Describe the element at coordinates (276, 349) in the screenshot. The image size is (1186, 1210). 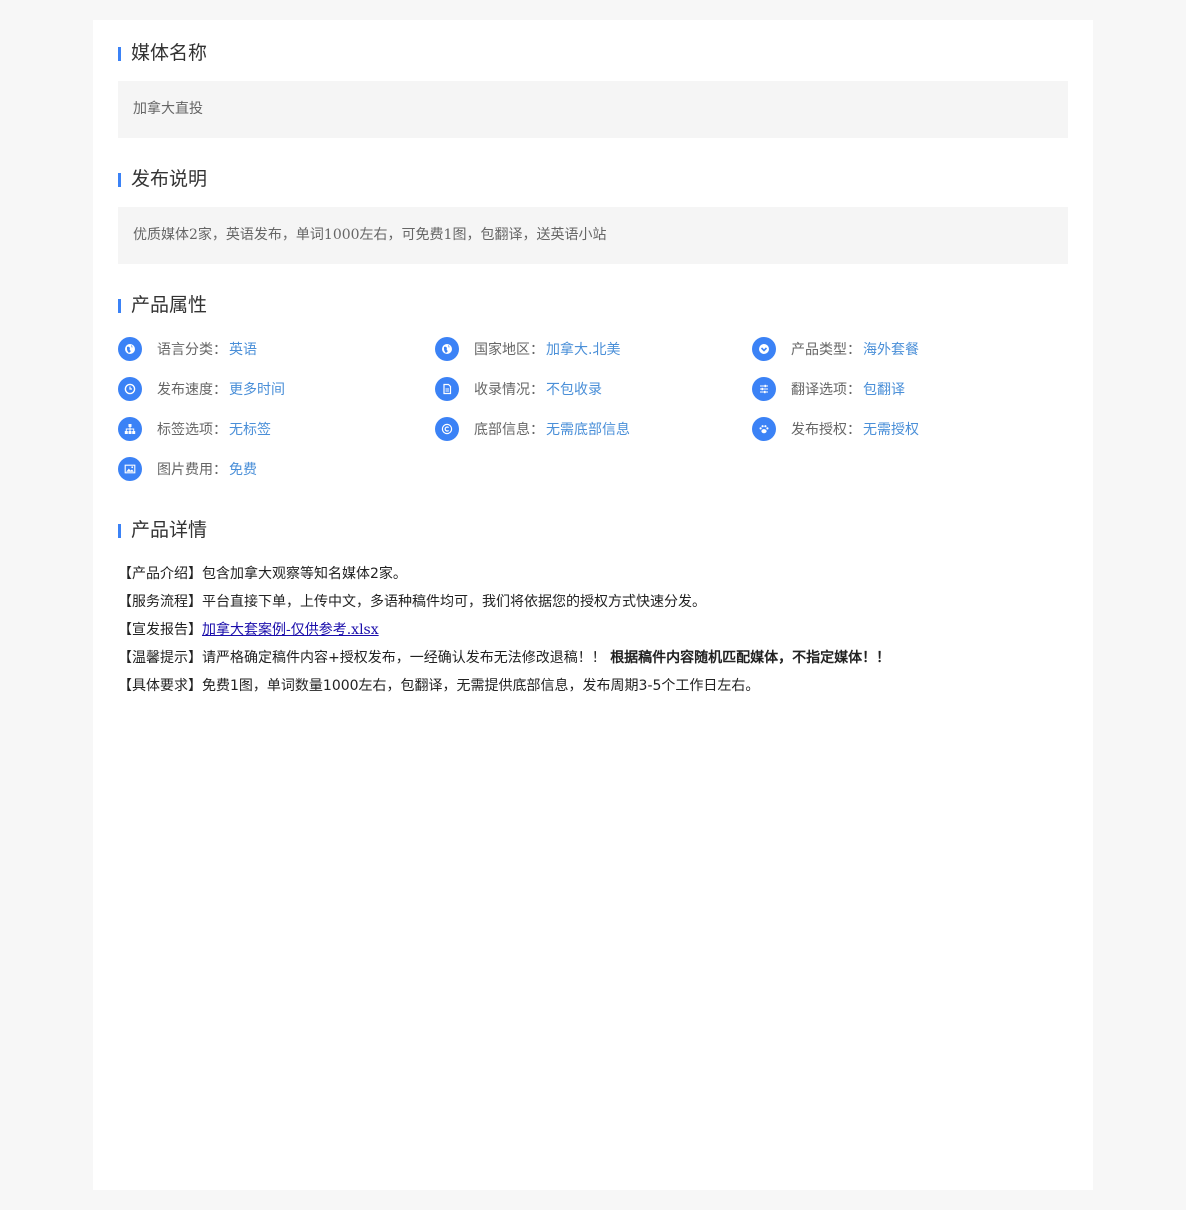
I see `attr-language: 语言分类： 英语` at that location.